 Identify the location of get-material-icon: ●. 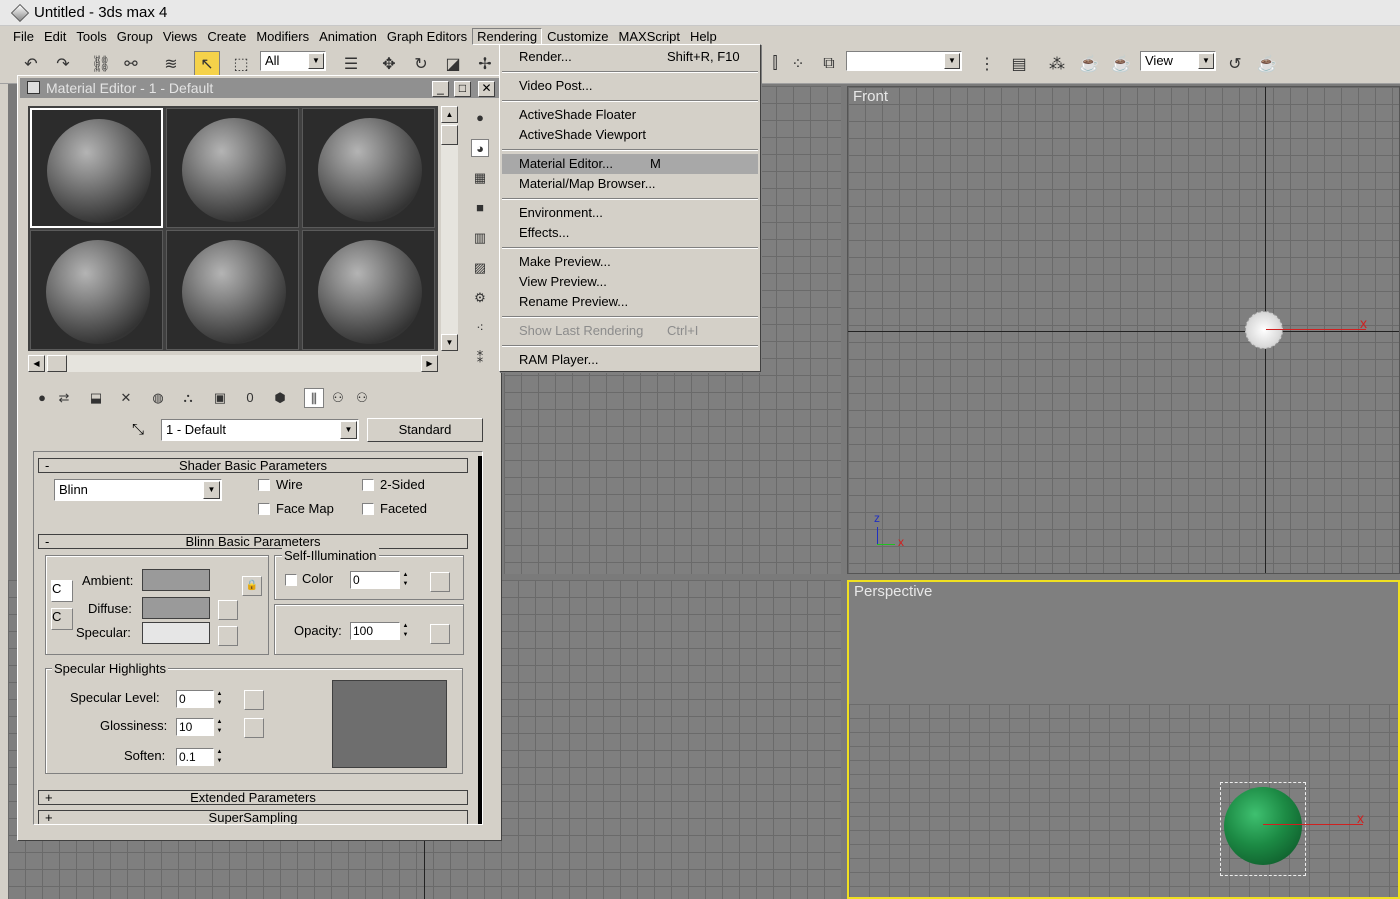
(42, 398).